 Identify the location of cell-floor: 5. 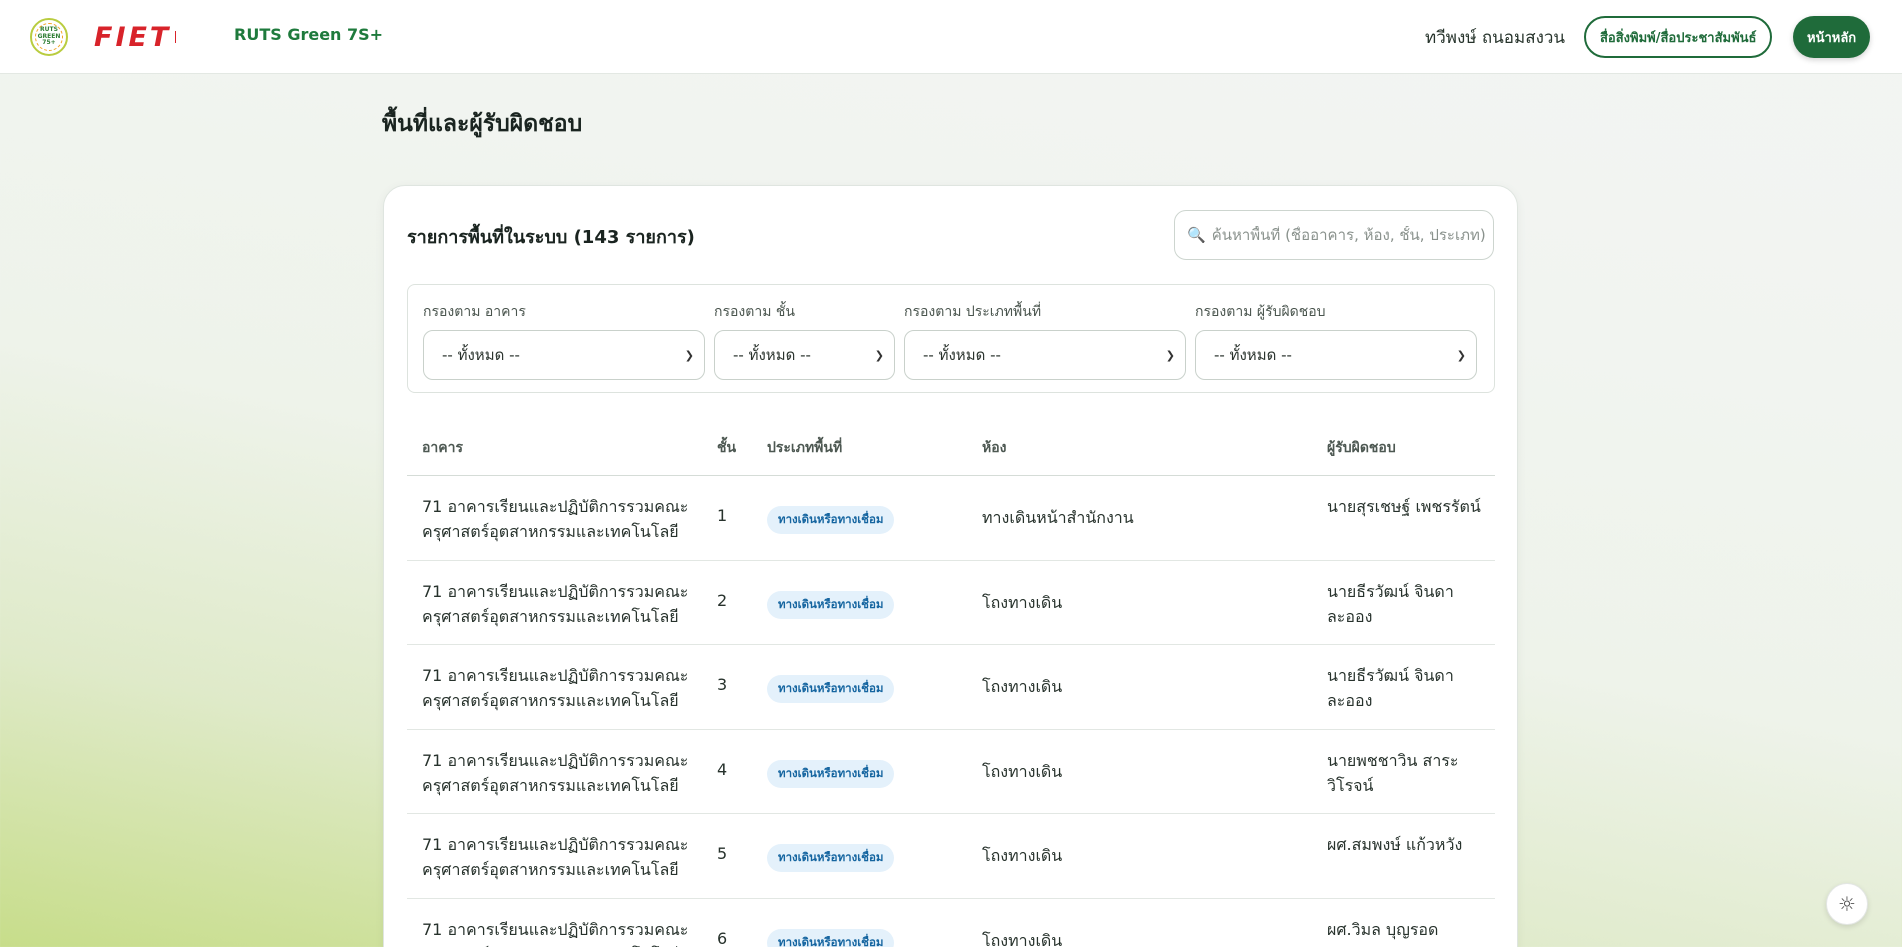
(722, 853).